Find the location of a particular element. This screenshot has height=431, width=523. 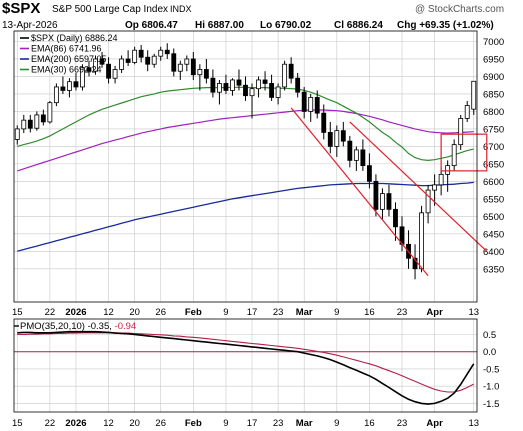

date-tick-label: 22 is located at coordinates (50, 312).